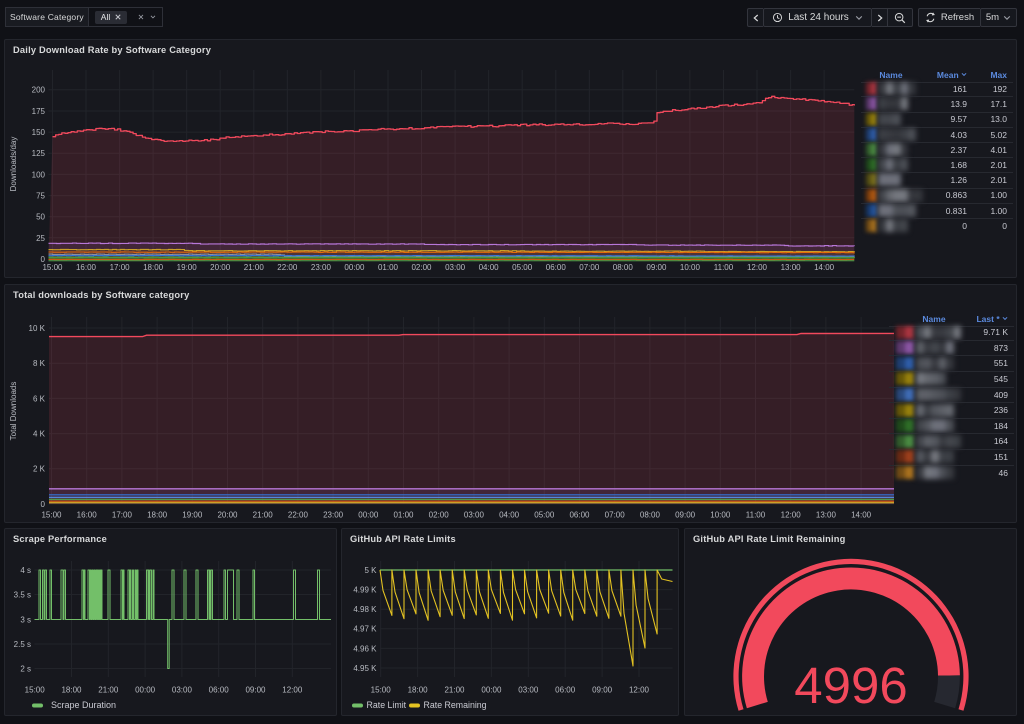  What do you see at coordinates (850, 685) in the screenshot?
I see `svg-text: 4996` at bounding box center [850, 685].